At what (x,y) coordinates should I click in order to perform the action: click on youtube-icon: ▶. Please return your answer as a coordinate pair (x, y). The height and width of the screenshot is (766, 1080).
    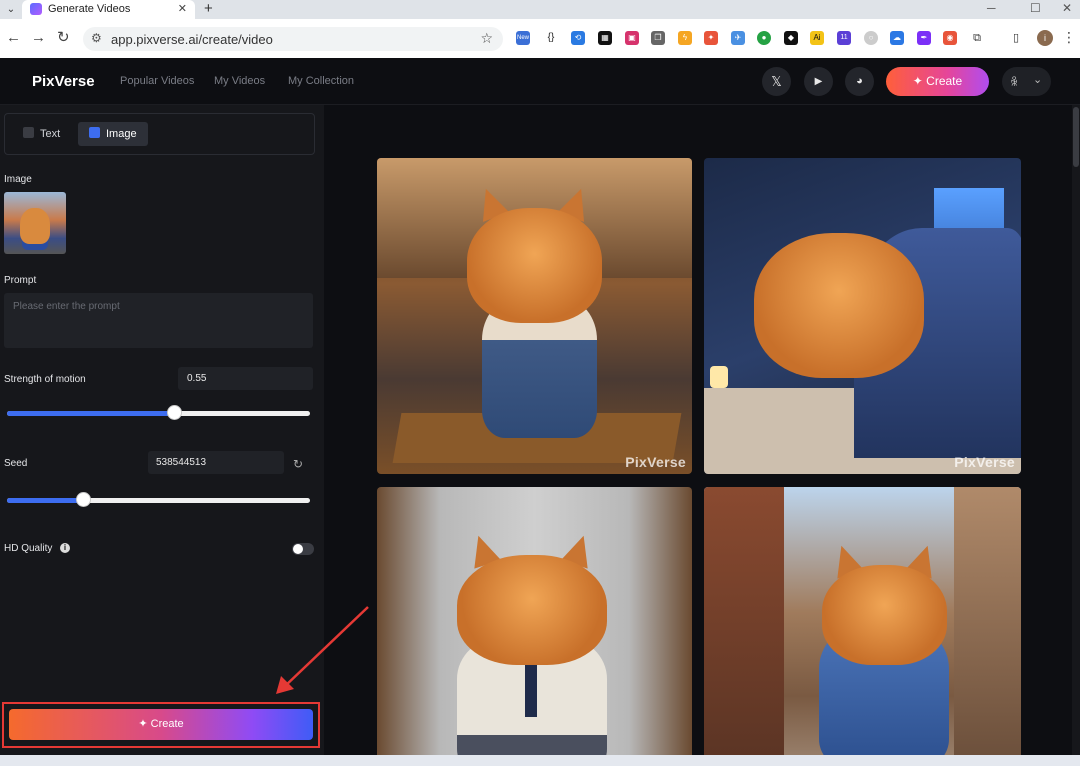
    Looking at the image, I should click on (818, 81).